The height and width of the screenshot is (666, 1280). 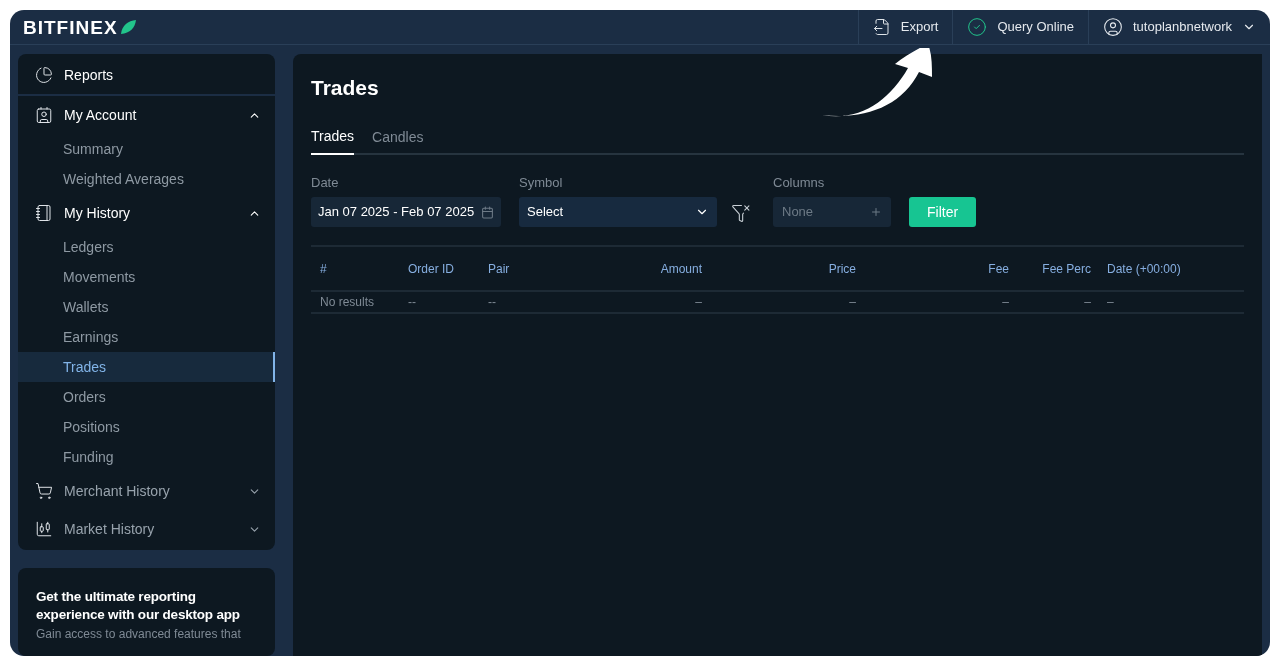 I want to click on table-cell: No results, so click(x=347, y=302).